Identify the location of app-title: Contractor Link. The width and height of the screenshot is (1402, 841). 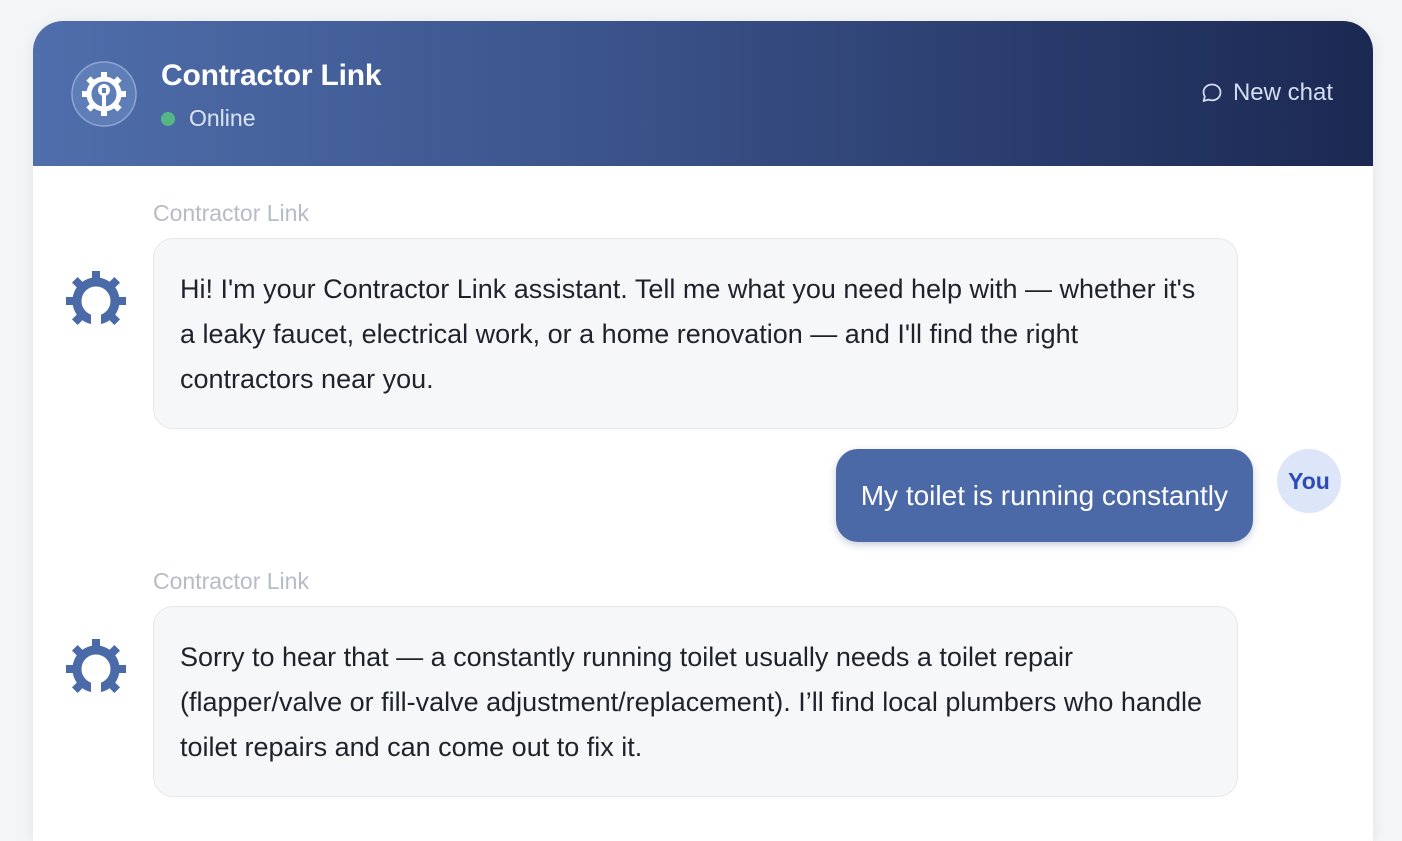
(271, 75).